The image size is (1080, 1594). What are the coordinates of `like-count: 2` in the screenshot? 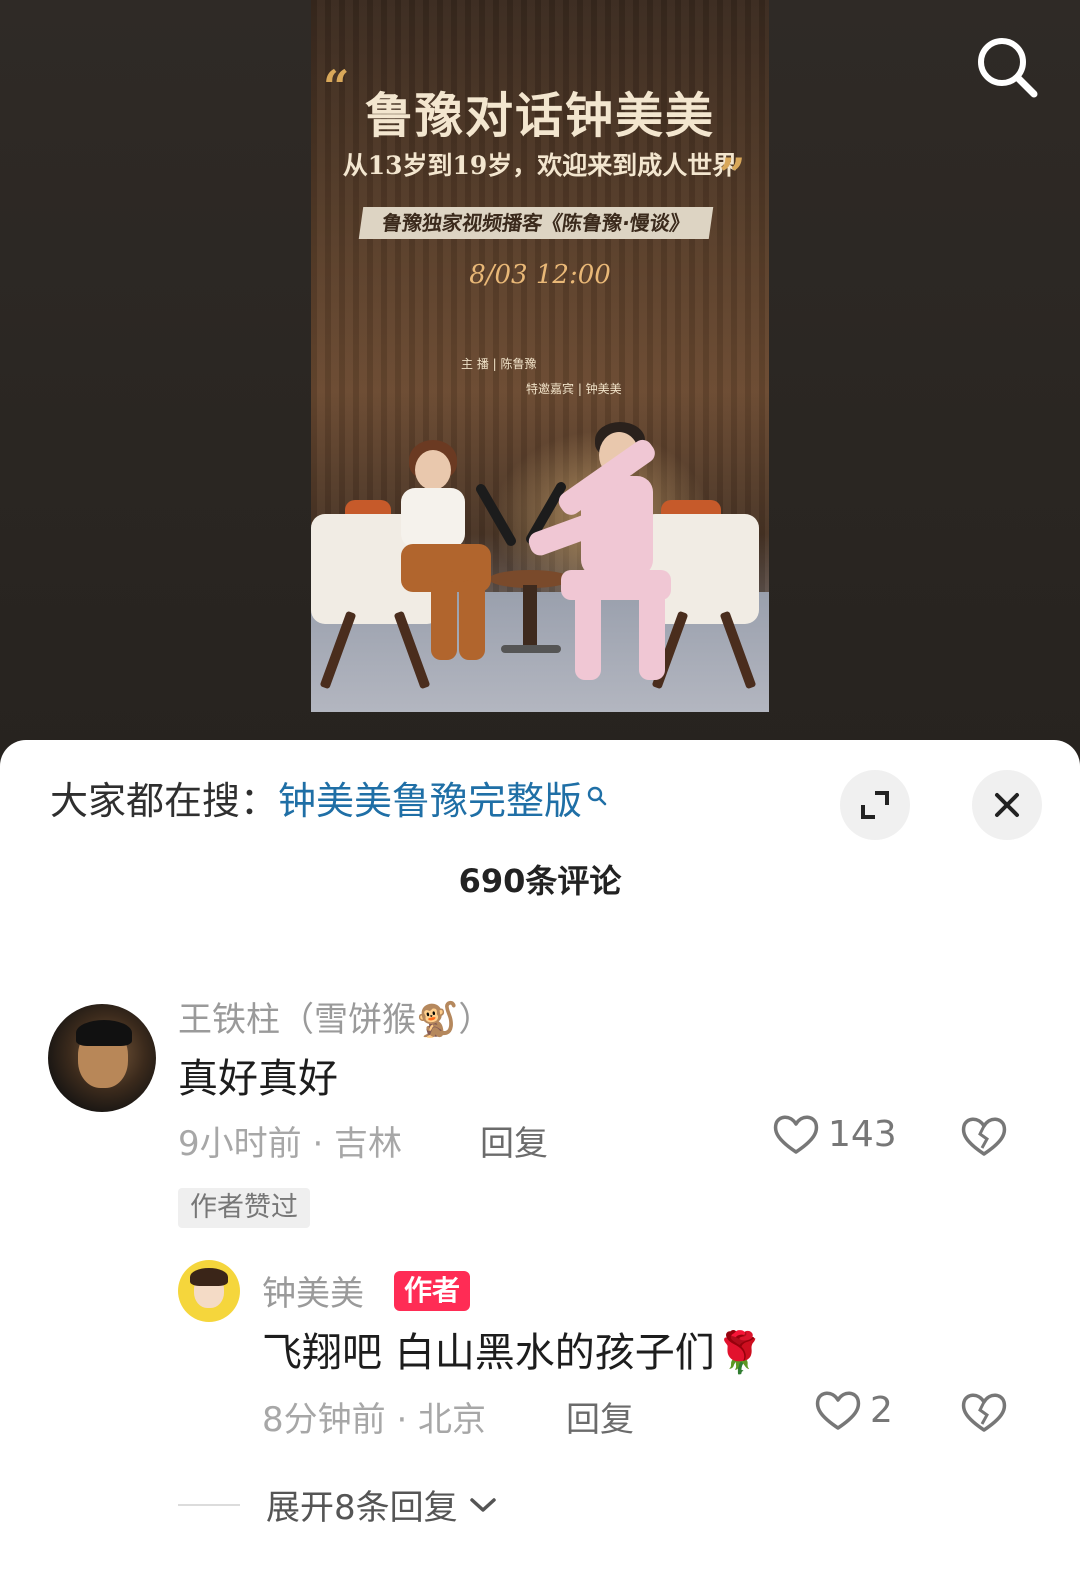 It's located at (881, 1410).